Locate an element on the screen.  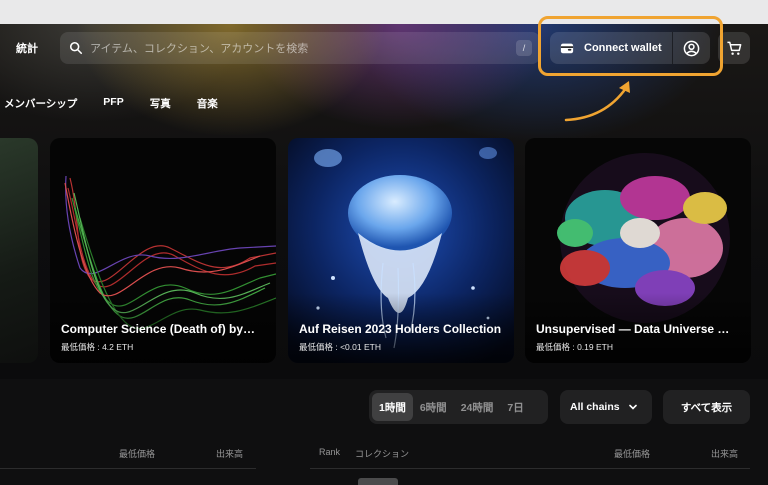
chevron-down-icon is located at coordinates (632, 407).